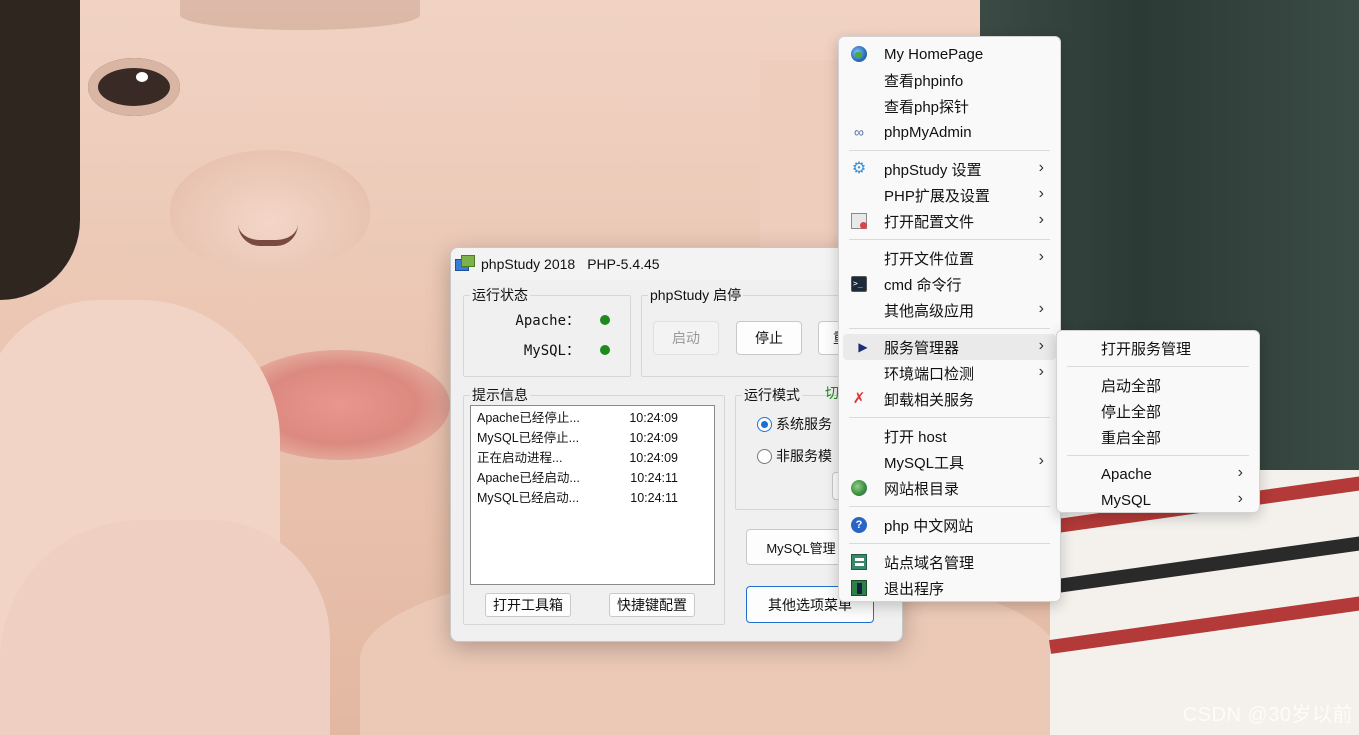 The height and width of the screenshot is (735, 1359). Describe the element at coordinates (924, 81) in the screenshot. I see `menu-item-label: 查看phpinfo` at that location.